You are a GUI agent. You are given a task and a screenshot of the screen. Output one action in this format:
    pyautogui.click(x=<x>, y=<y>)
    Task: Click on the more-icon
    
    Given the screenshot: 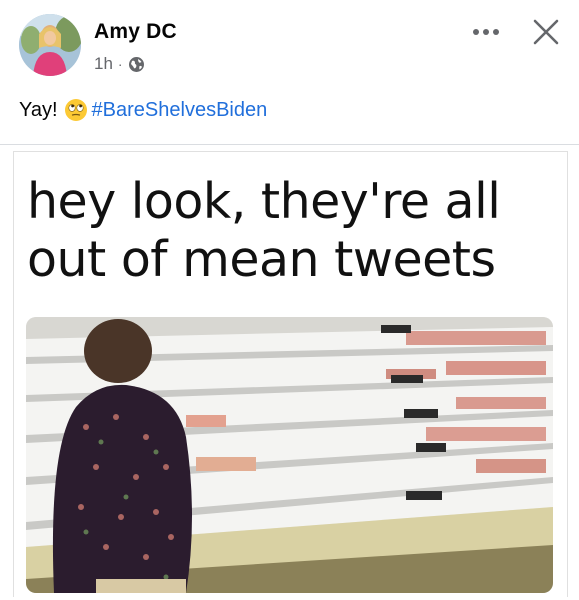 What is the action you would take?
    pyautogui.click(x=486, y=32)
    